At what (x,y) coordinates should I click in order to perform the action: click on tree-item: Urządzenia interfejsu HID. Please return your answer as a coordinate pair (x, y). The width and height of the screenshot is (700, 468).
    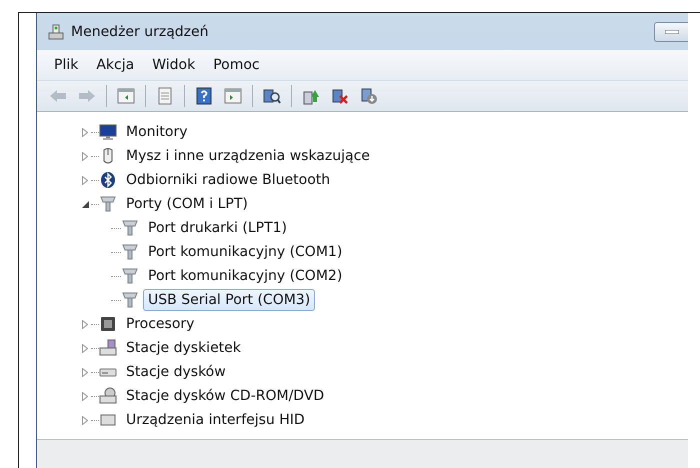
    Looking at the image, I should click on (215, 420).